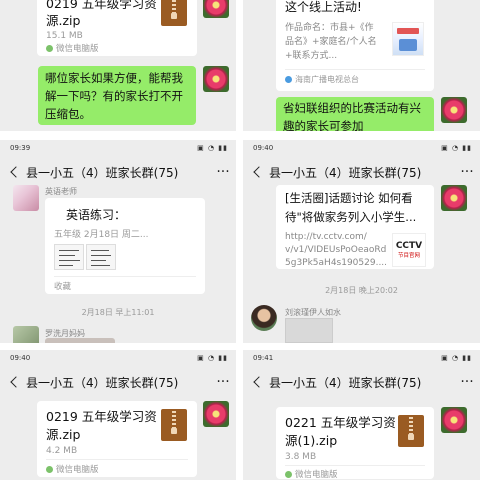  What do you see at coordinates (331, 42) in the screenshot?
I see `link-desc: 品名》+家庭名/个人名` at bounding box center [331, 42].